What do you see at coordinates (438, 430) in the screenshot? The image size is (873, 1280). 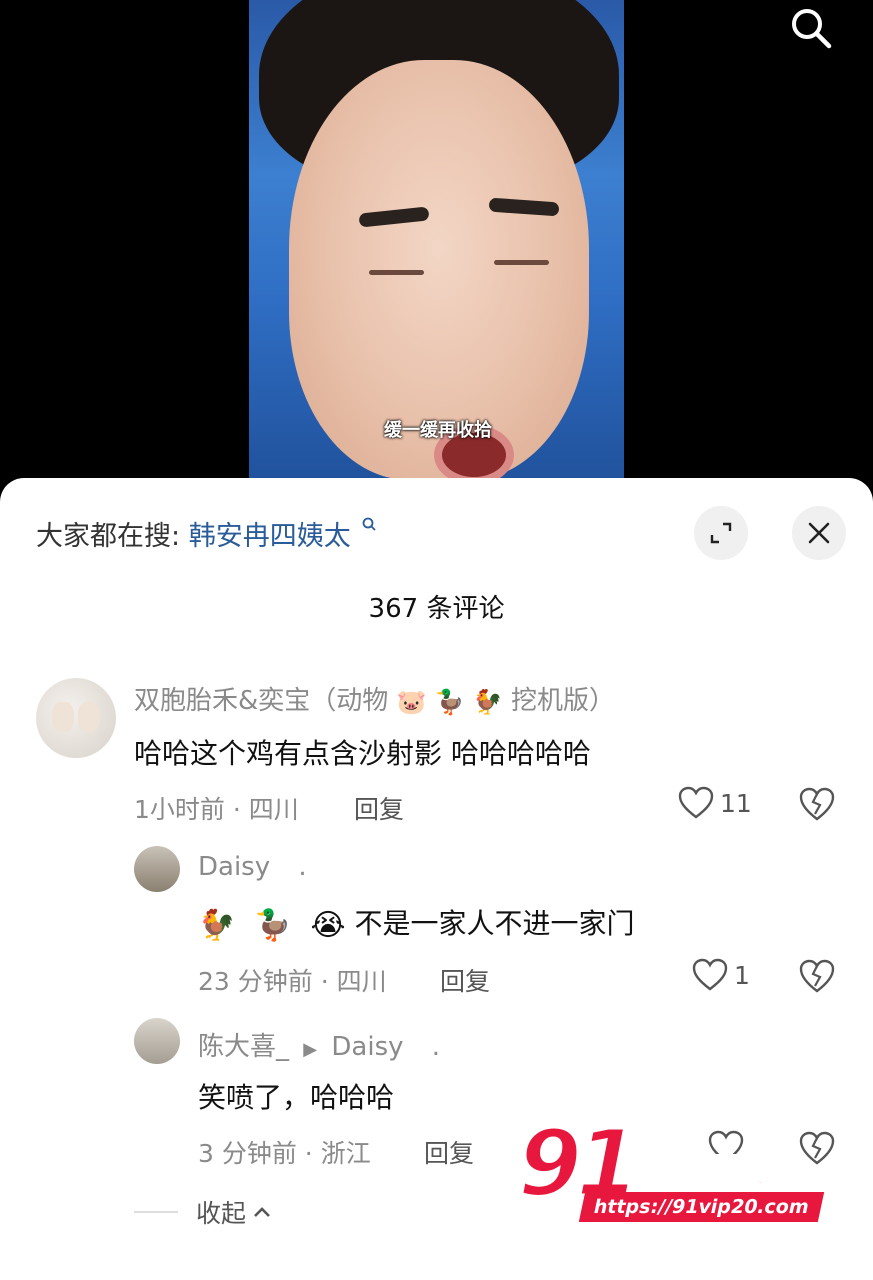 I see `video-caption: 缓一缓再收拾` at bounding box center [438, 430].